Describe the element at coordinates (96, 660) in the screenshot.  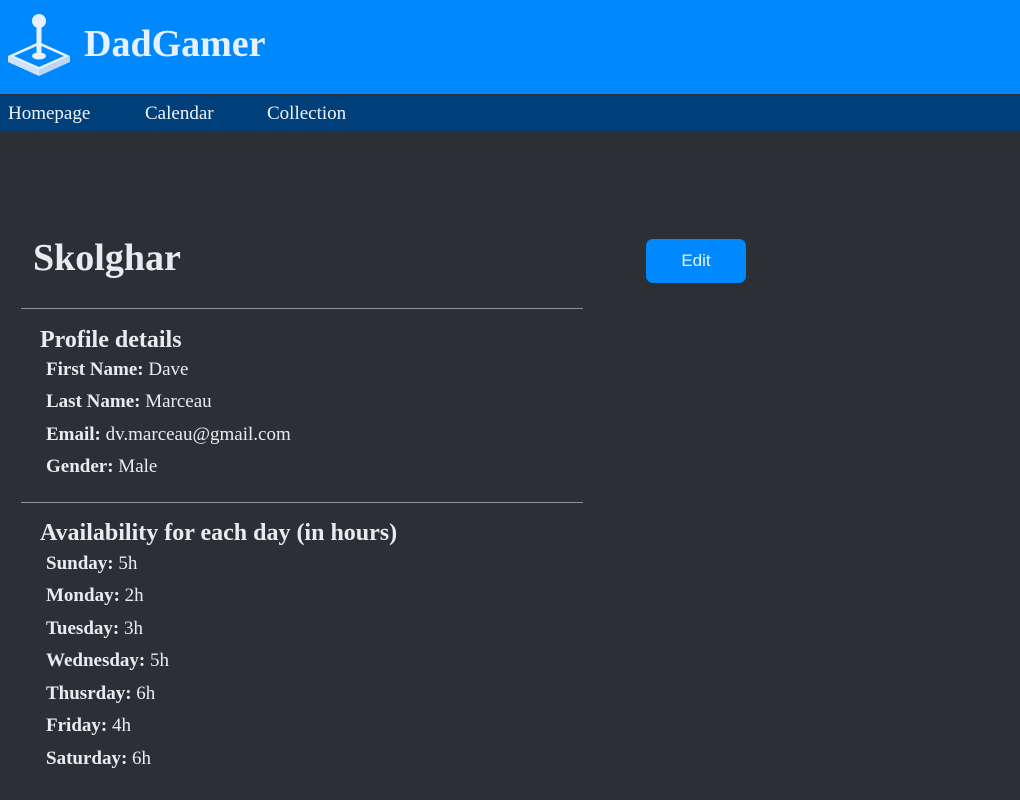
I see `day-label: Wednesday:` at that location.